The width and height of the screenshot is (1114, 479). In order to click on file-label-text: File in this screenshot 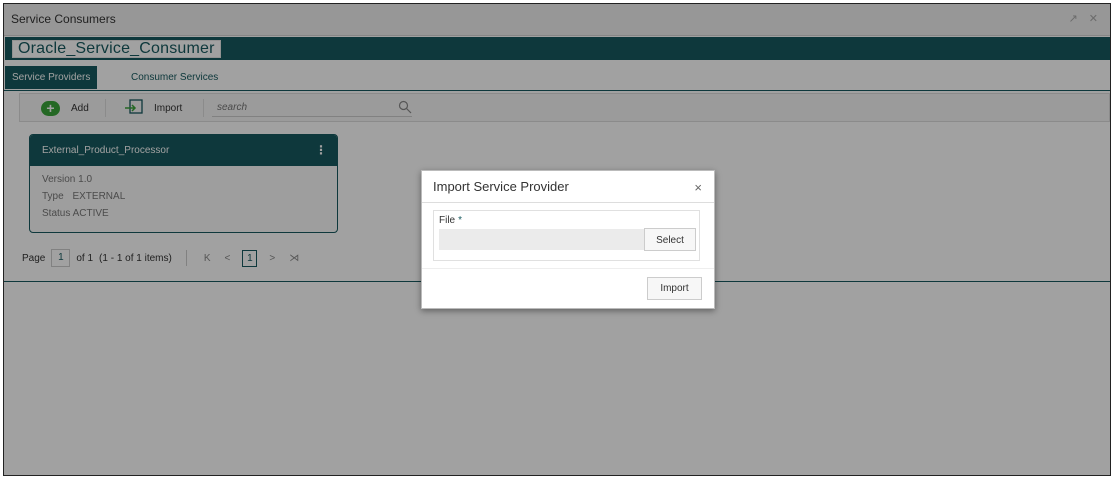, I will do `click(447, 220)`.